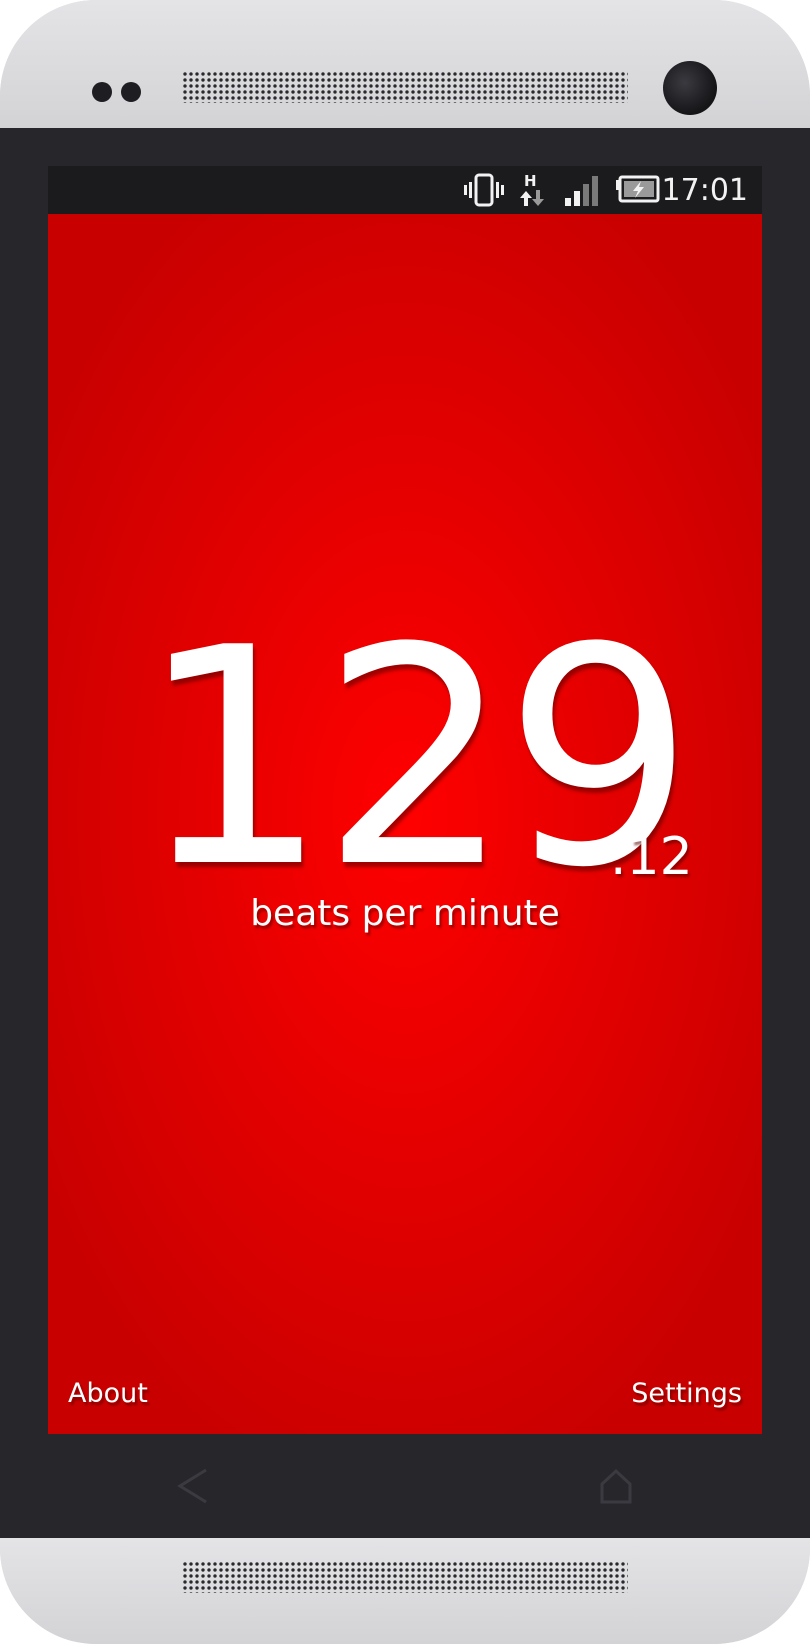 The image size is (810, 1644). Describe the element at coordinates (194, 1486) in the screenshot. I see `back-icon` at that location.